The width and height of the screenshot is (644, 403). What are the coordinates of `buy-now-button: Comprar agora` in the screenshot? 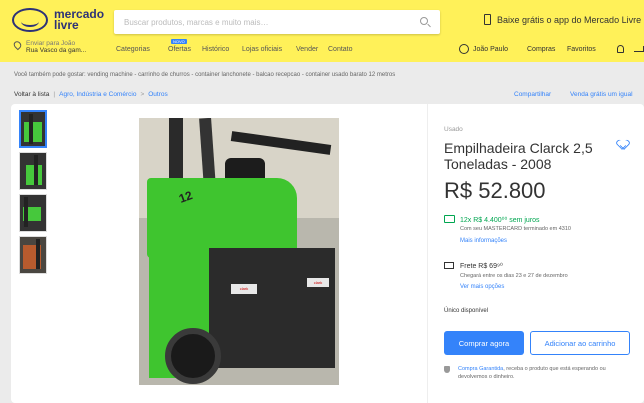 It's located at (484, 343).